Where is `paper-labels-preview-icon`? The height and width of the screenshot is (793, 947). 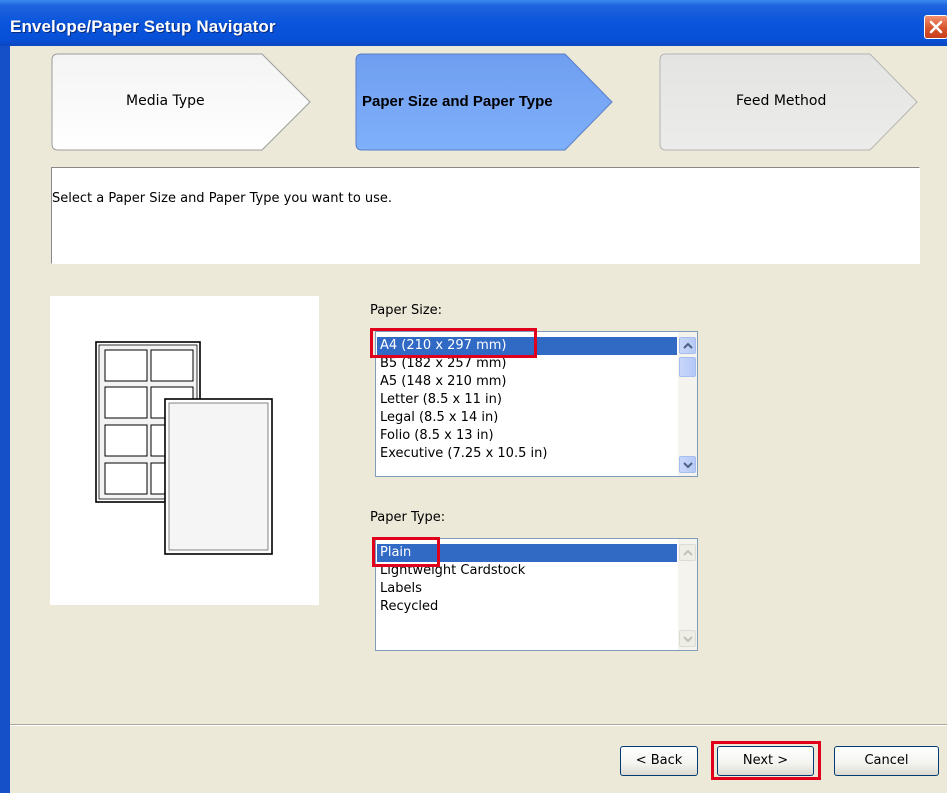 paper-labels-preview-icon is located at coordinates (184, 448).